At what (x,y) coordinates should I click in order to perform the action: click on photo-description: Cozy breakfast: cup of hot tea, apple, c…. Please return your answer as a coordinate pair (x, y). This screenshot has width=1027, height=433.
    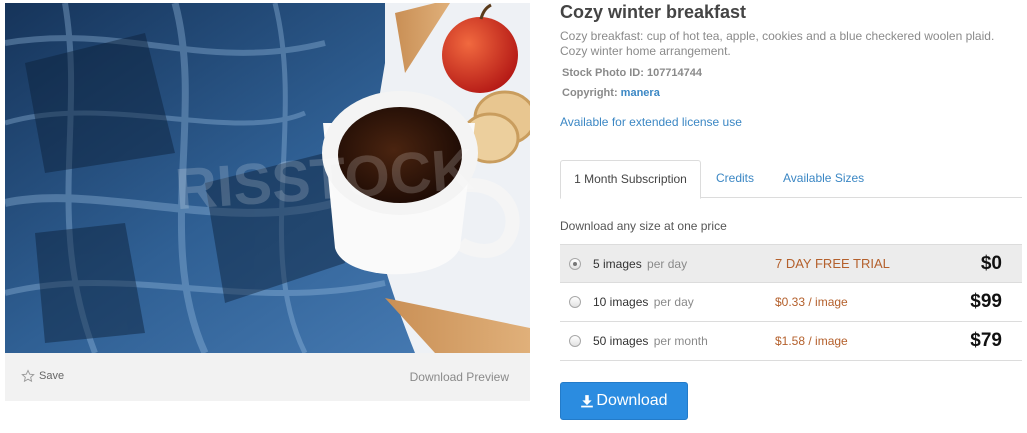
    Looking at the image, I should click on (777, 43).